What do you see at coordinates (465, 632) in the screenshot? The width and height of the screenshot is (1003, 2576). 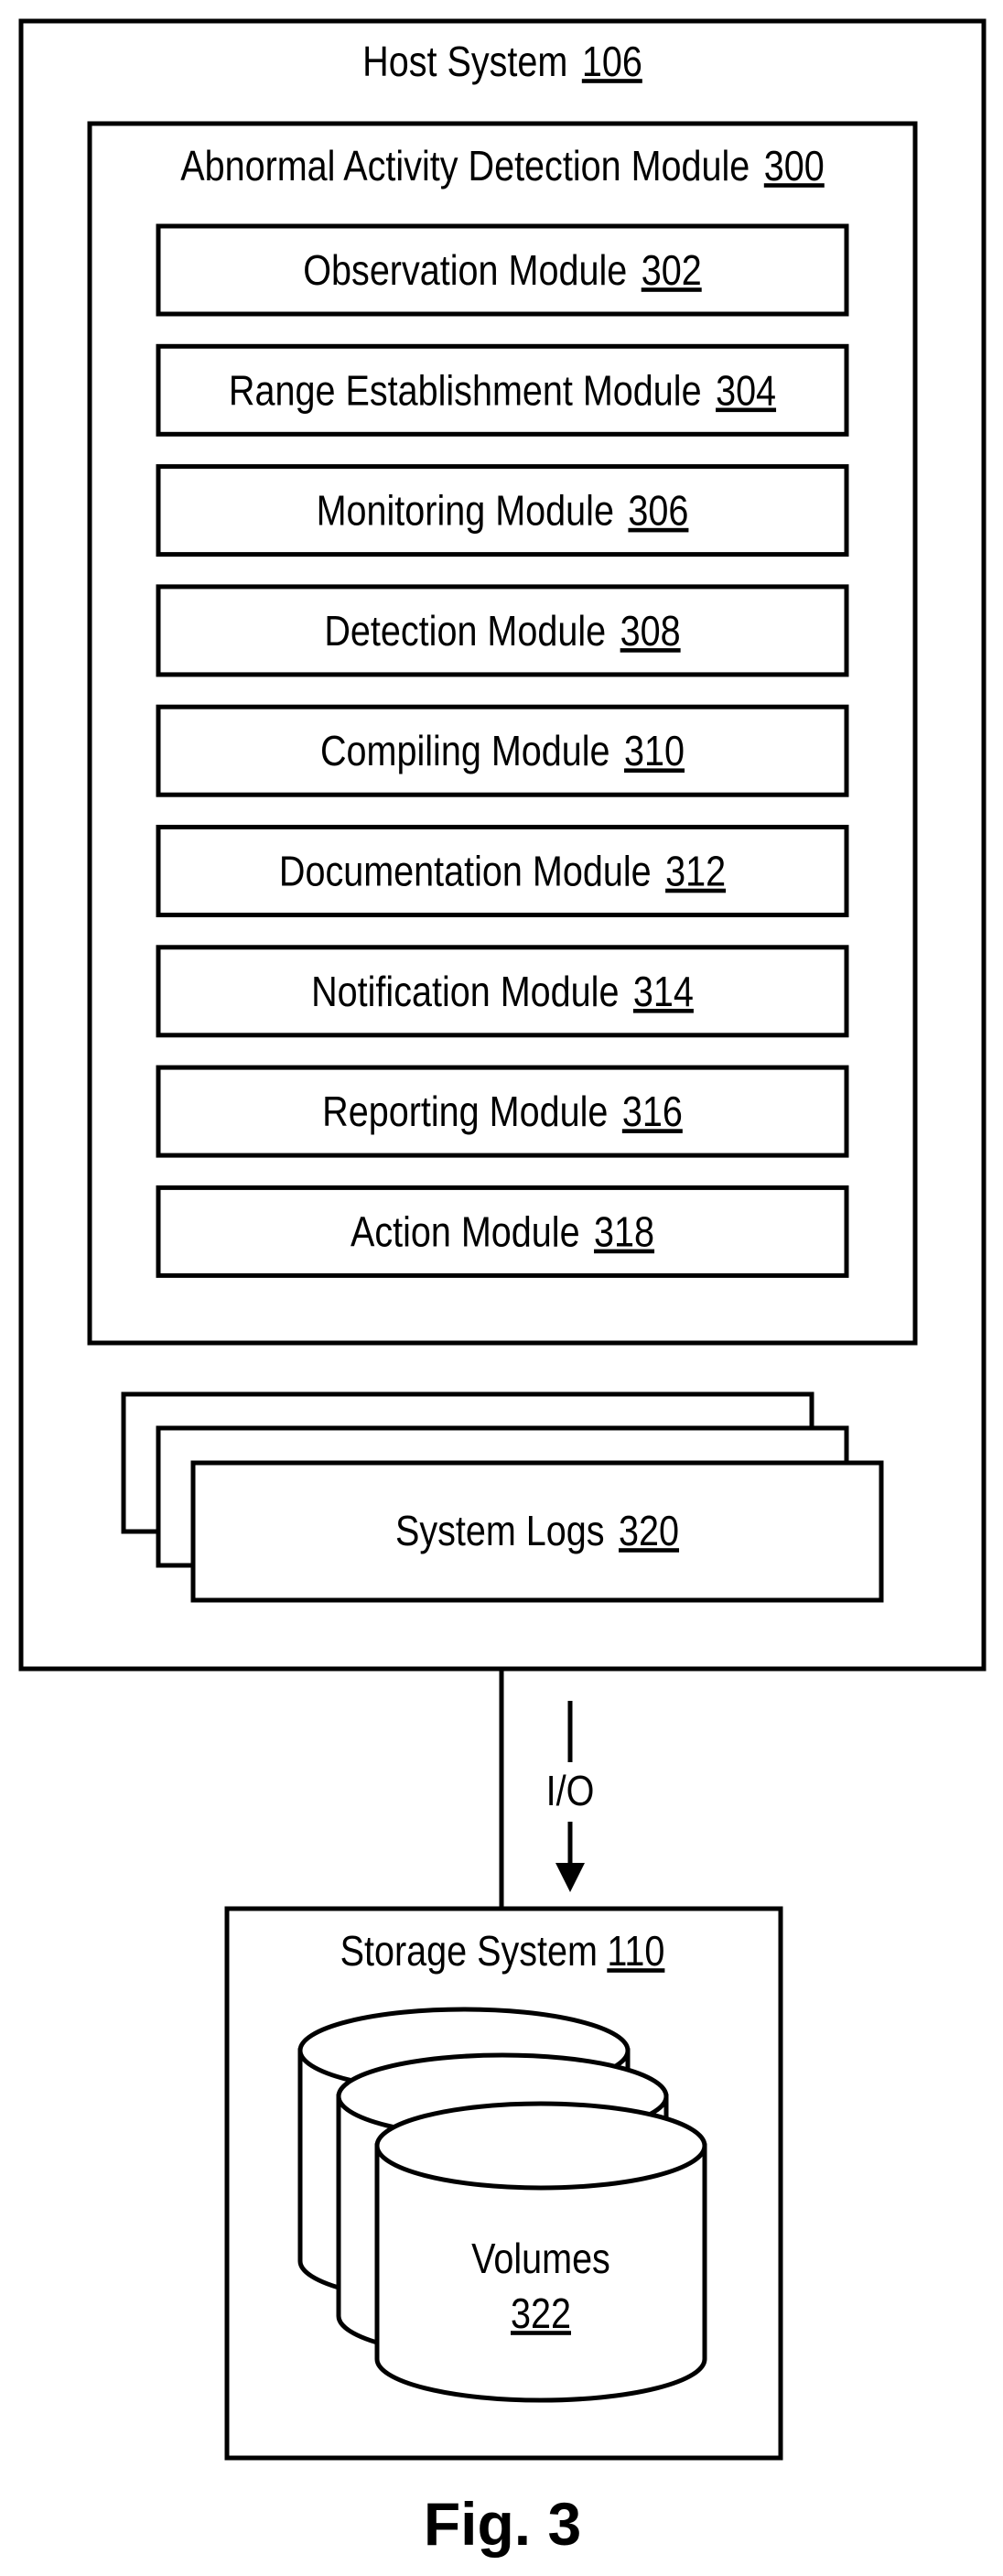 I see `module-label: Detection Module` at bounding box center [465, 632].